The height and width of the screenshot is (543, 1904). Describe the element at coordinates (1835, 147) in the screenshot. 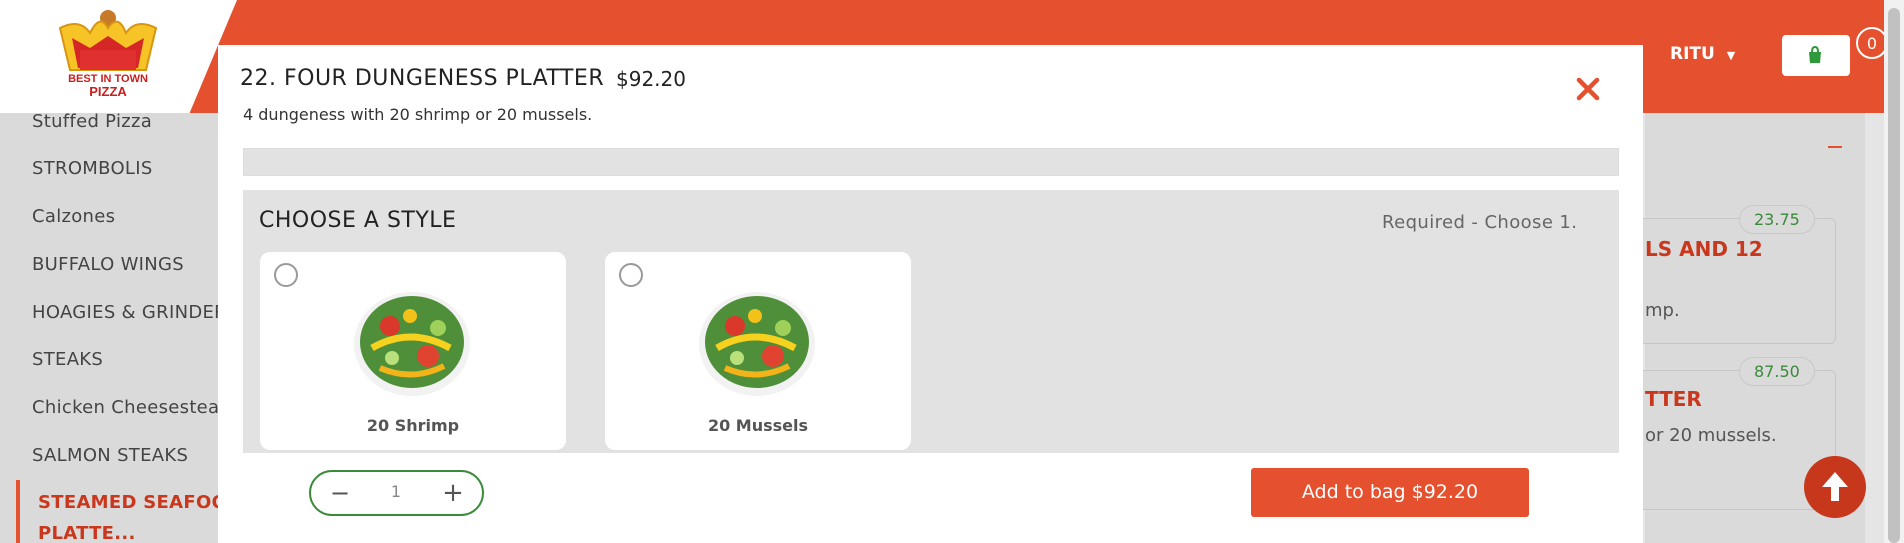

I see `collapse-icon` at that location.